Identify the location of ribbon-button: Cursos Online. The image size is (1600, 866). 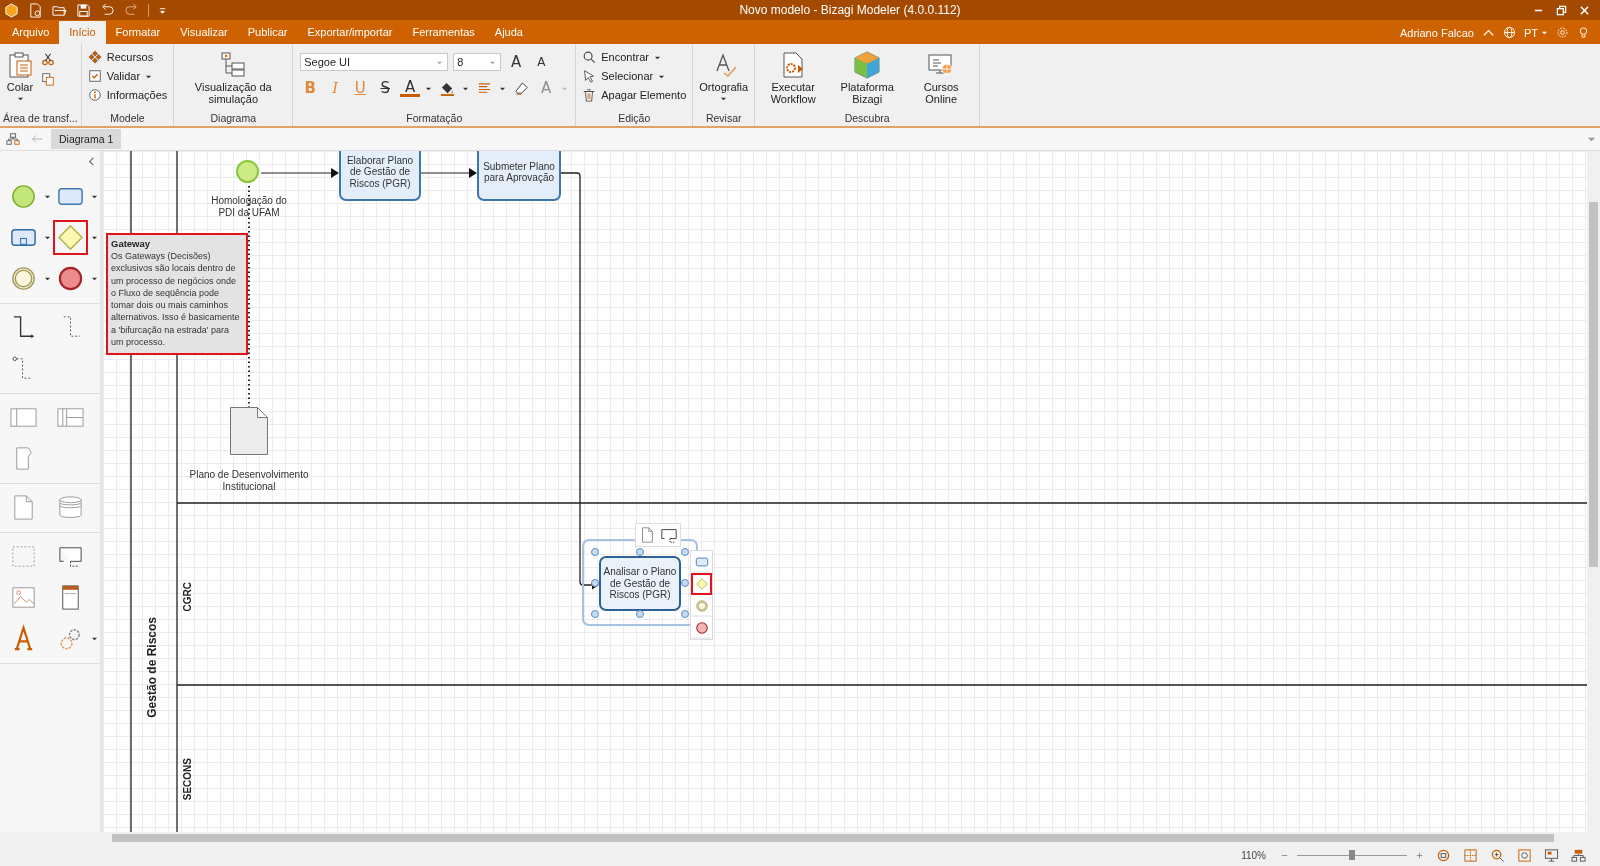
(941, 78).